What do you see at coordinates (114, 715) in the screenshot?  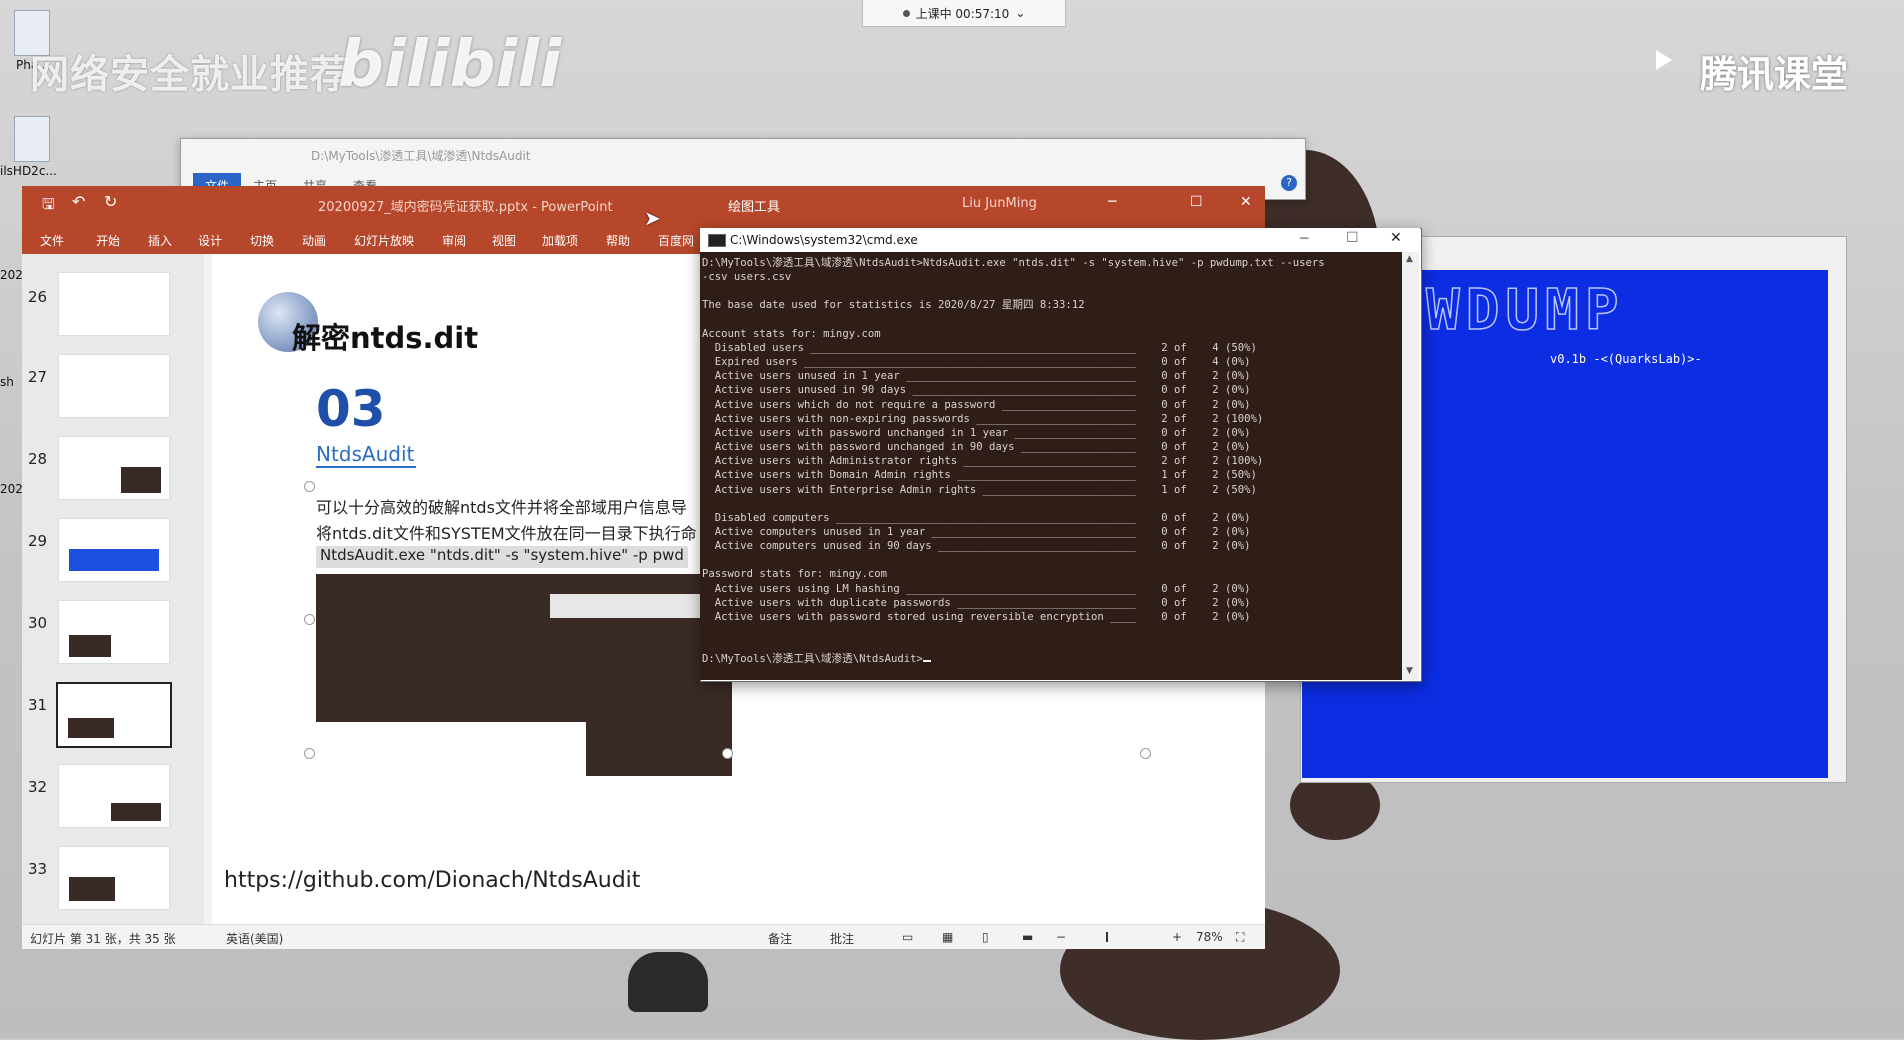 I see `slide-thumbnail-selected` at bounding box center [114, 715].